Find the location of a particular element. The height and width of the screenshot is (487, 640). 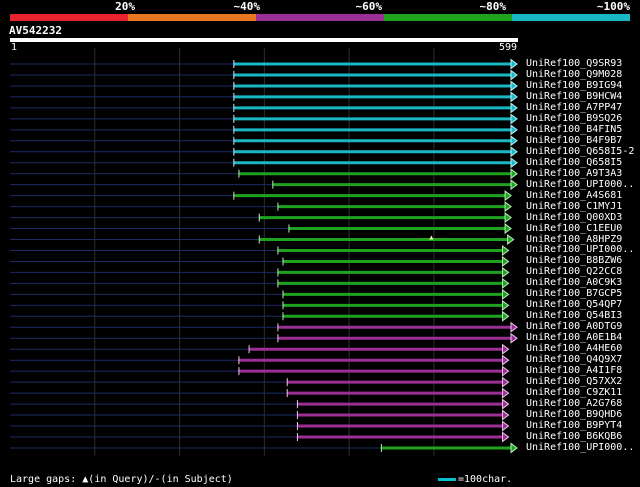

hit-label: UniRef100_A4HE60 is located at coordinates (574, 348).